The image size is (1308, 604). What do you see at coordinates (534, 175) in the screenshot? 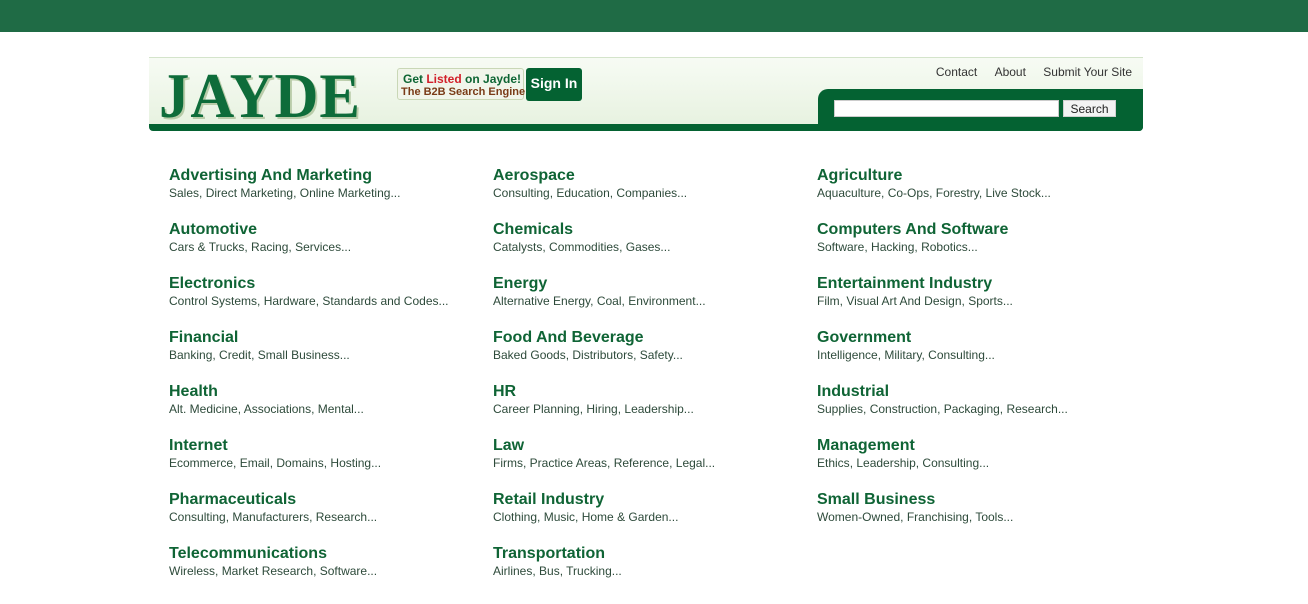
I see `category-title-link: Aerospace` at bounding box center [534, 175].